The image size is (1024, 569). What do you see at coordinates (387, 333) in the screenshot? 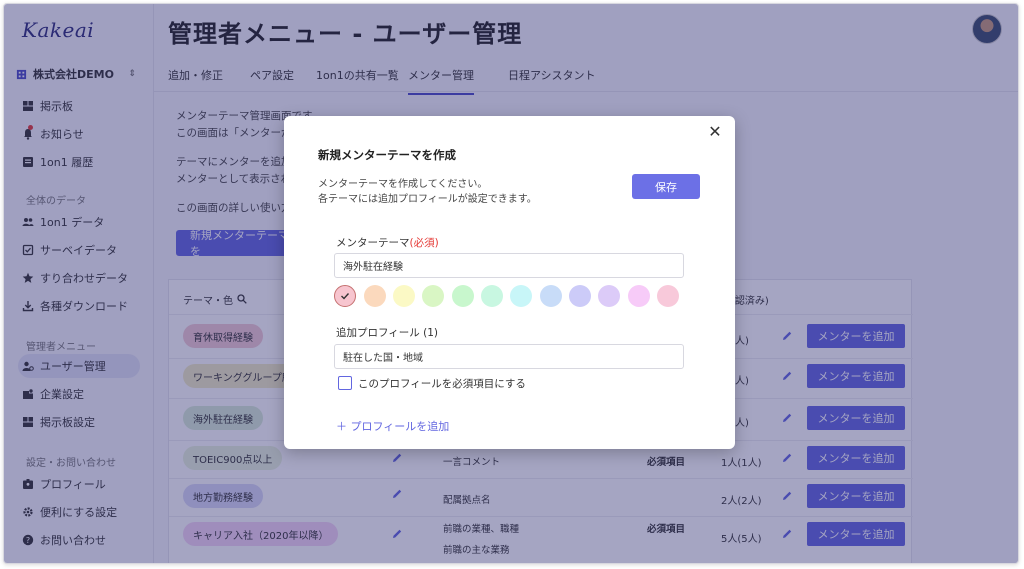
I see `profile-field-label: 追加プロフィール (1)` at bounding box center [387, 333].